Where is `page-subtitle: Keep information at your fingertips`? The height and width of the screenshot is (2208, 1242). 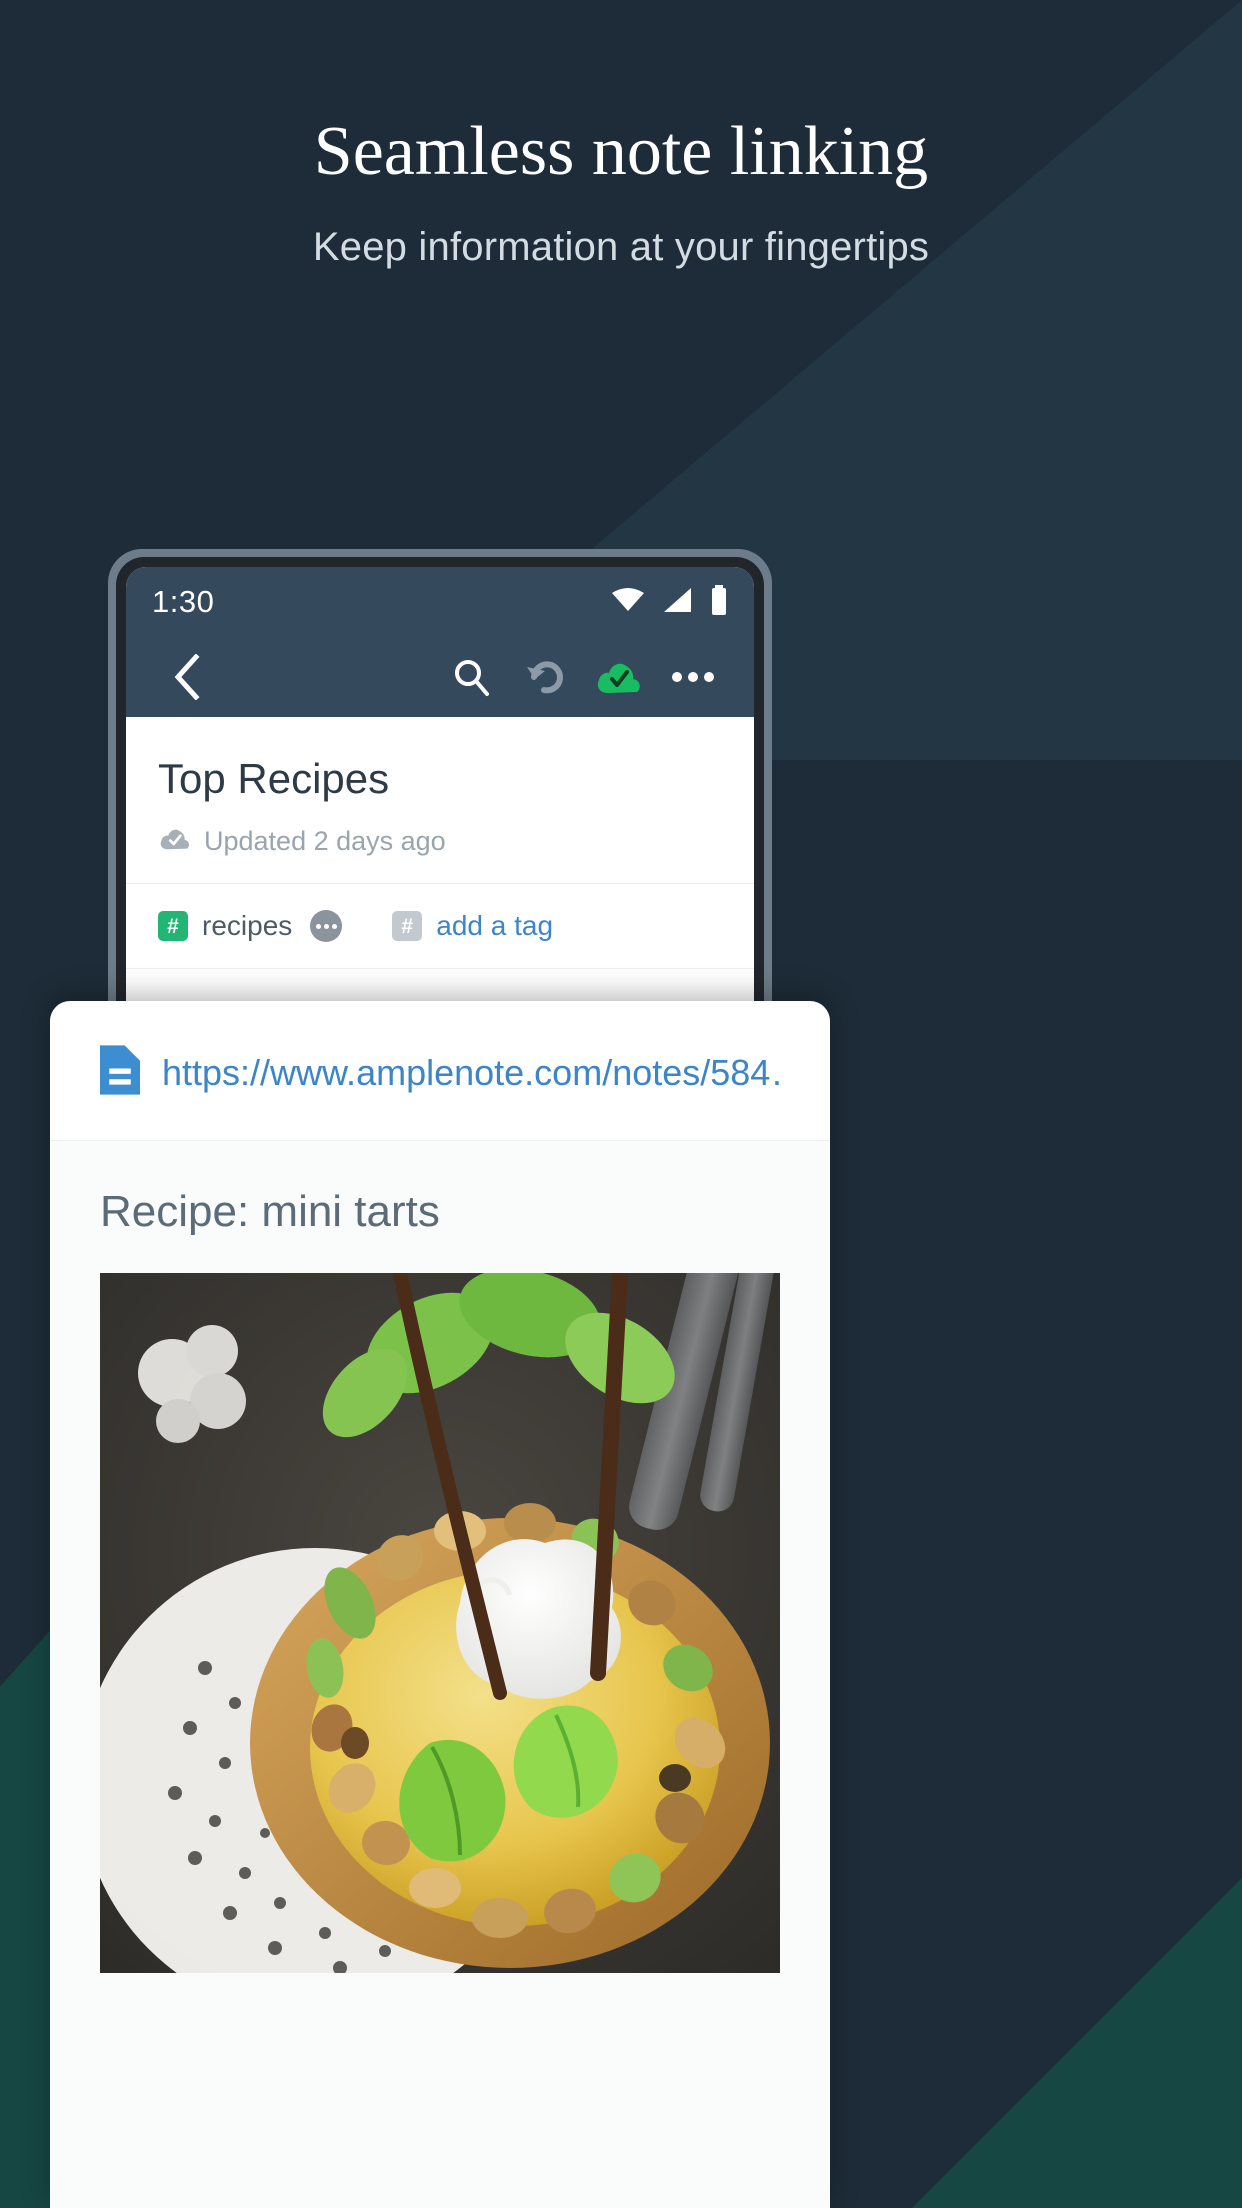
page-subtitle: Keep information at your fingertips is located at coordinates (621, 247).